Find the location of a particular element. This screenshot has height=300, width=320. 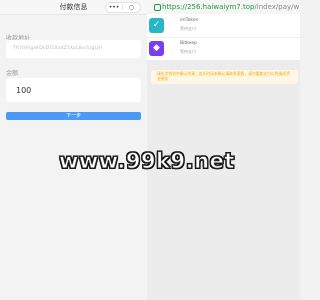

wallet-item-bitkeep: ◆ Bitkeep 等待支付 is located at coordinates (223, 48).